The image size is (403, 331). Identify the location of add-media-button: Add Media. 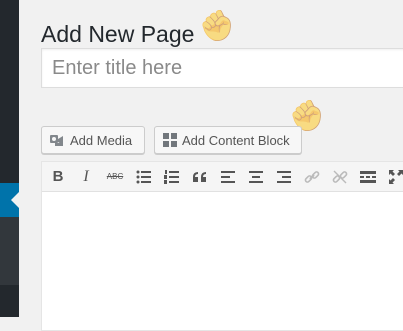
(93, 140).